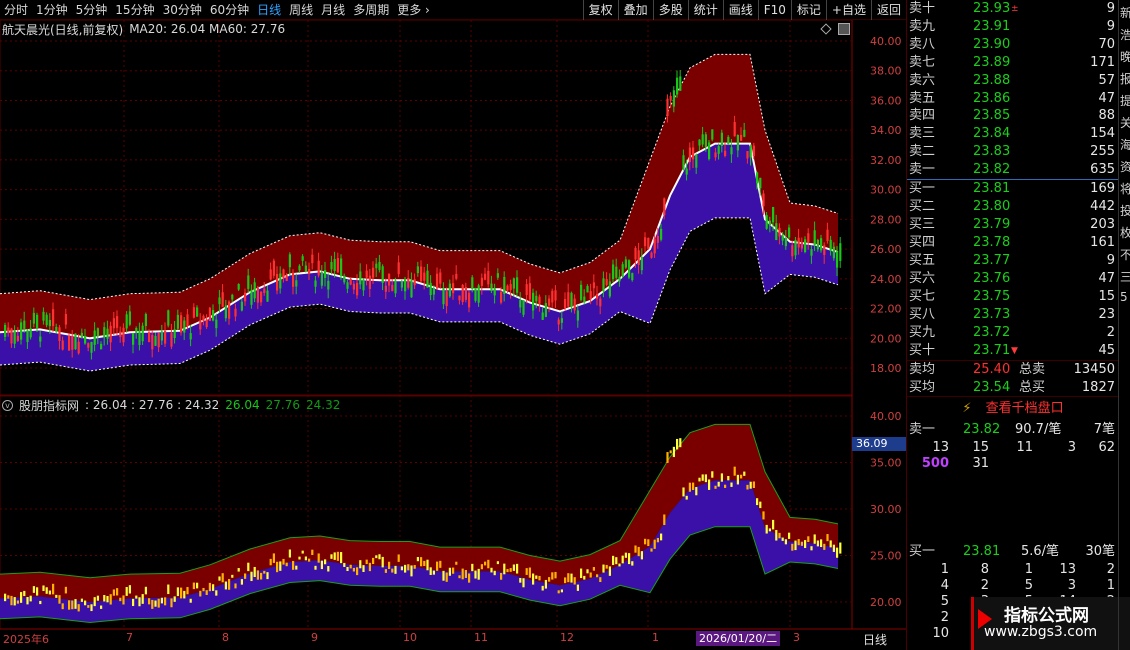 The image size is (1130, 650). What do you see at coordinates (7, 405) in the screenshot?
I see `collapse-icon: v` at bounding box center [7, 405].